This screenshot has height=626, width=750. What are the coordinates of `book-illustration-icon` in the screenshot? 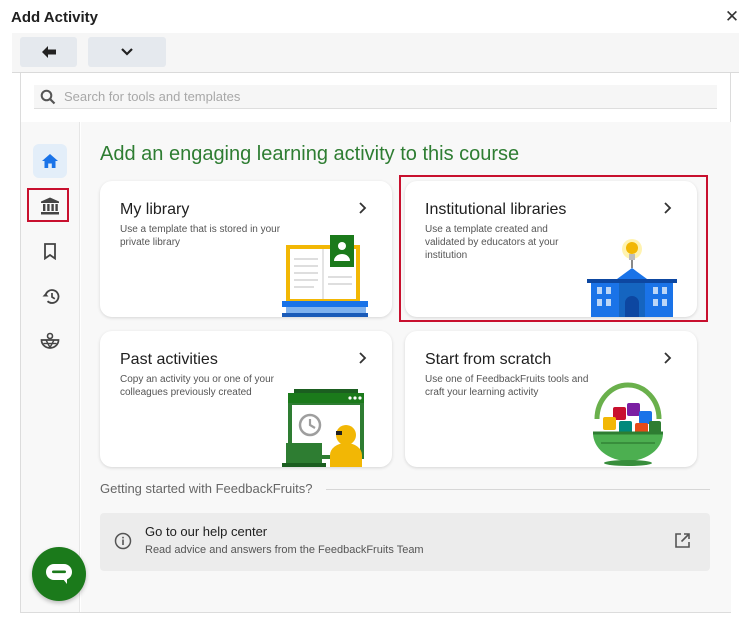 It's located at (325, 276).